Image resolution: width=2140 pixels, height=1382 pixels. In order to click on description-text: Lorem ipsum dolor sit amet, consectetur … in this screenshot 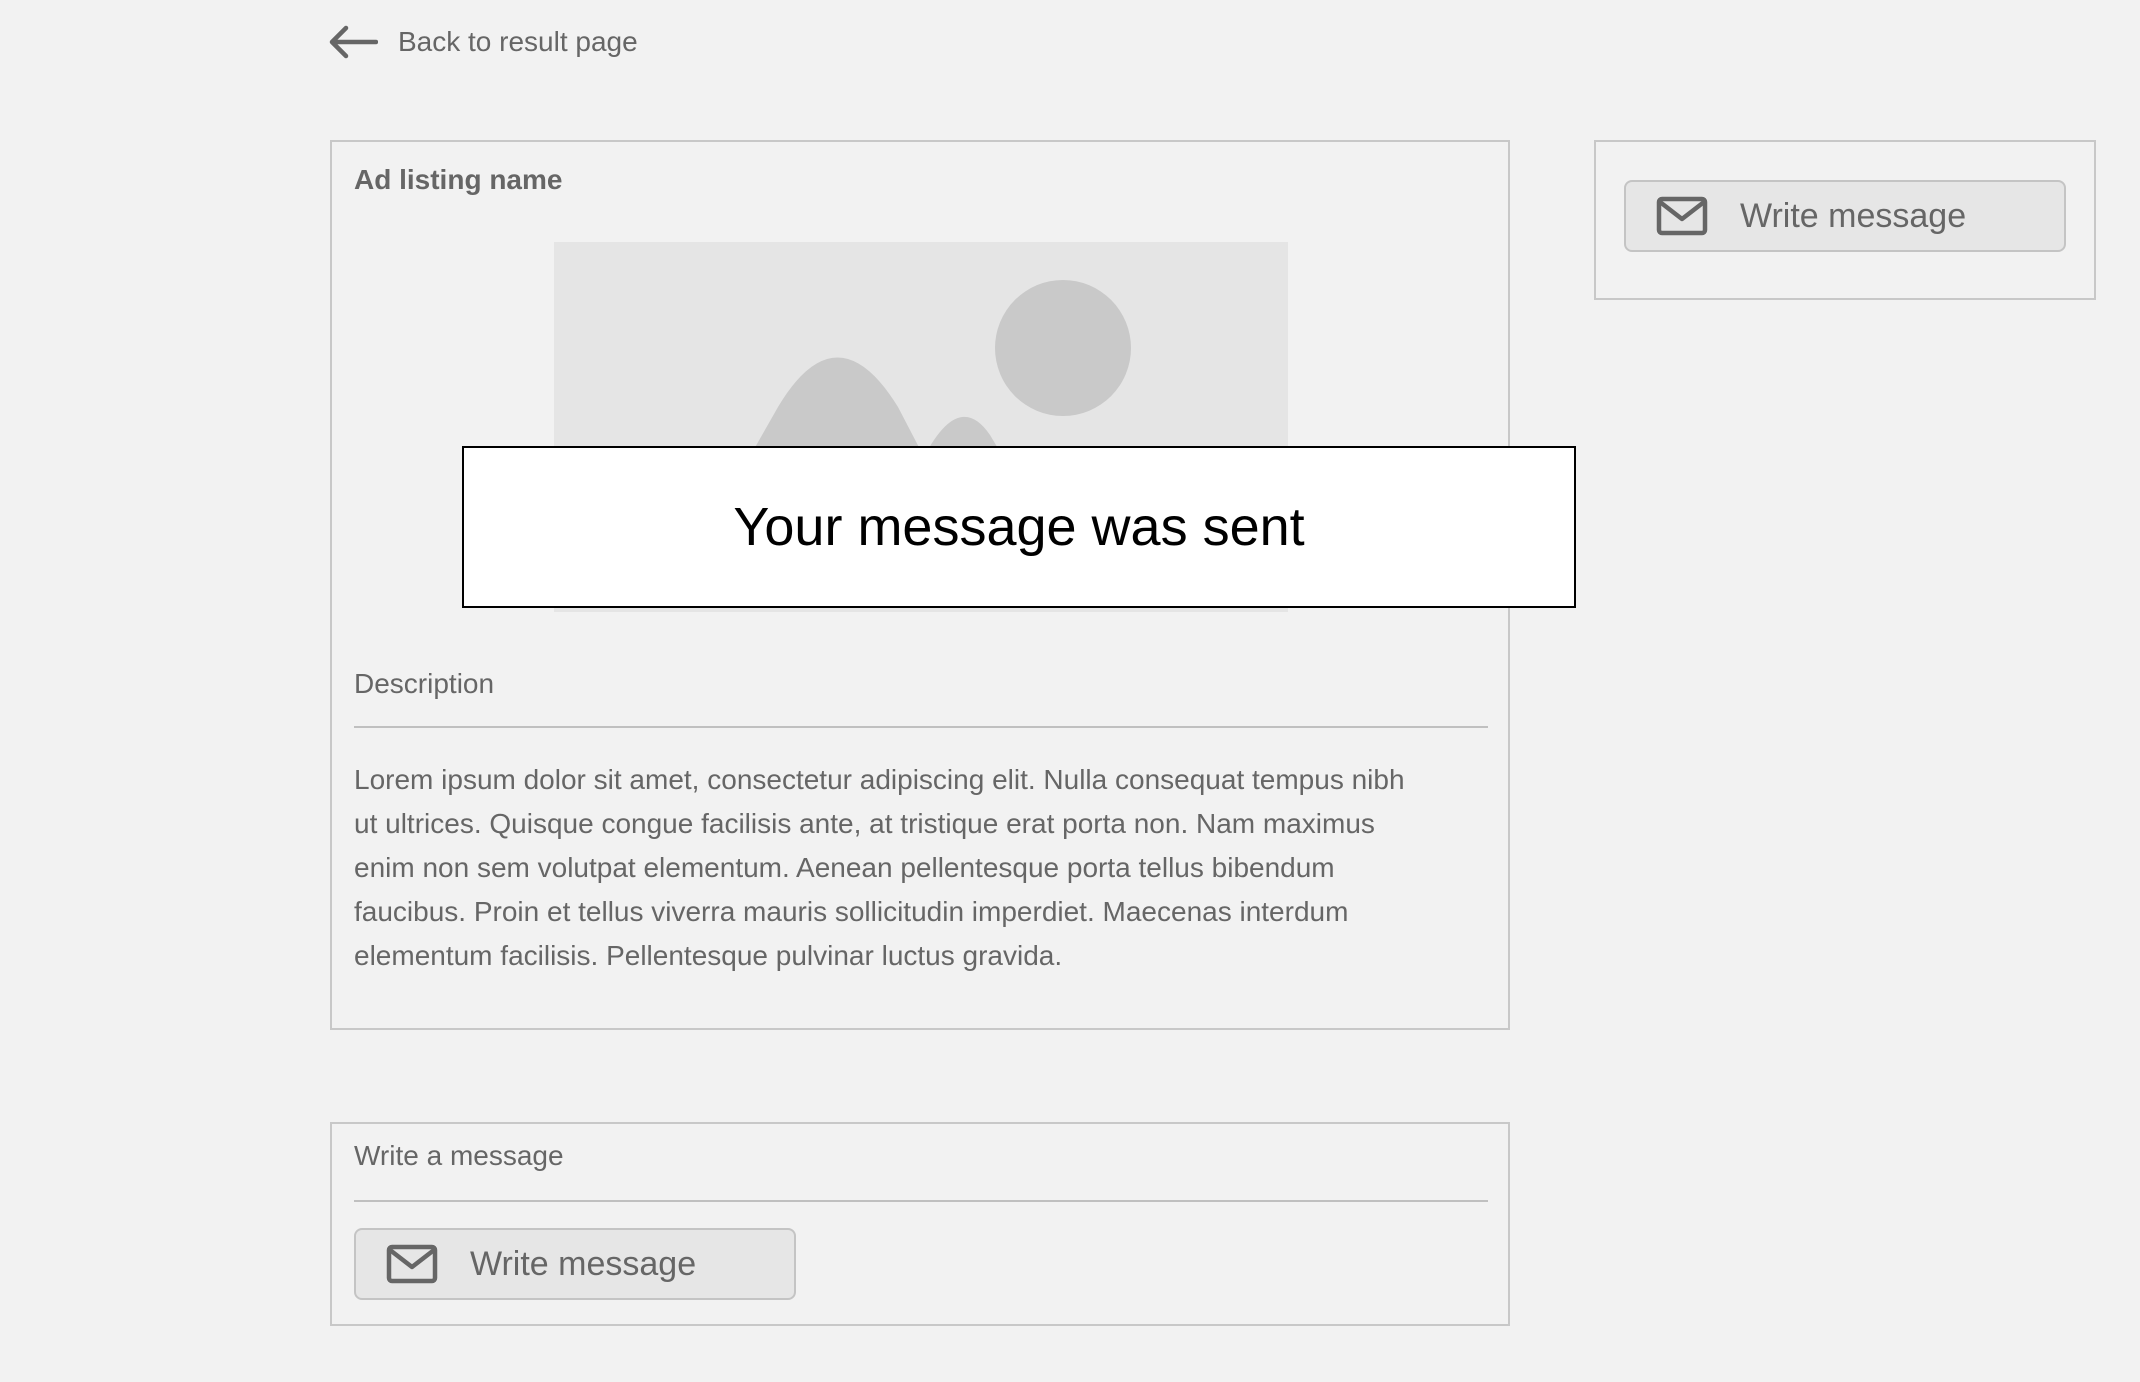, I will do `click(879, 867)`.